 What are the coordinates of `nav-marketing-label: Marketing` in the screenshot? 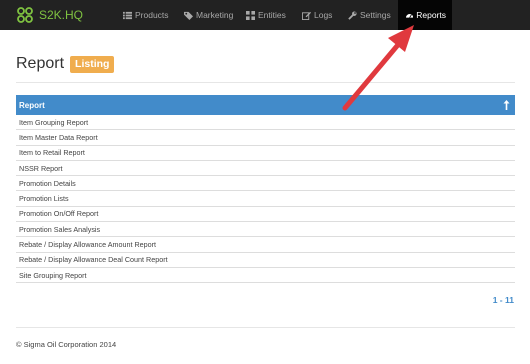 It's located at (215, 15).